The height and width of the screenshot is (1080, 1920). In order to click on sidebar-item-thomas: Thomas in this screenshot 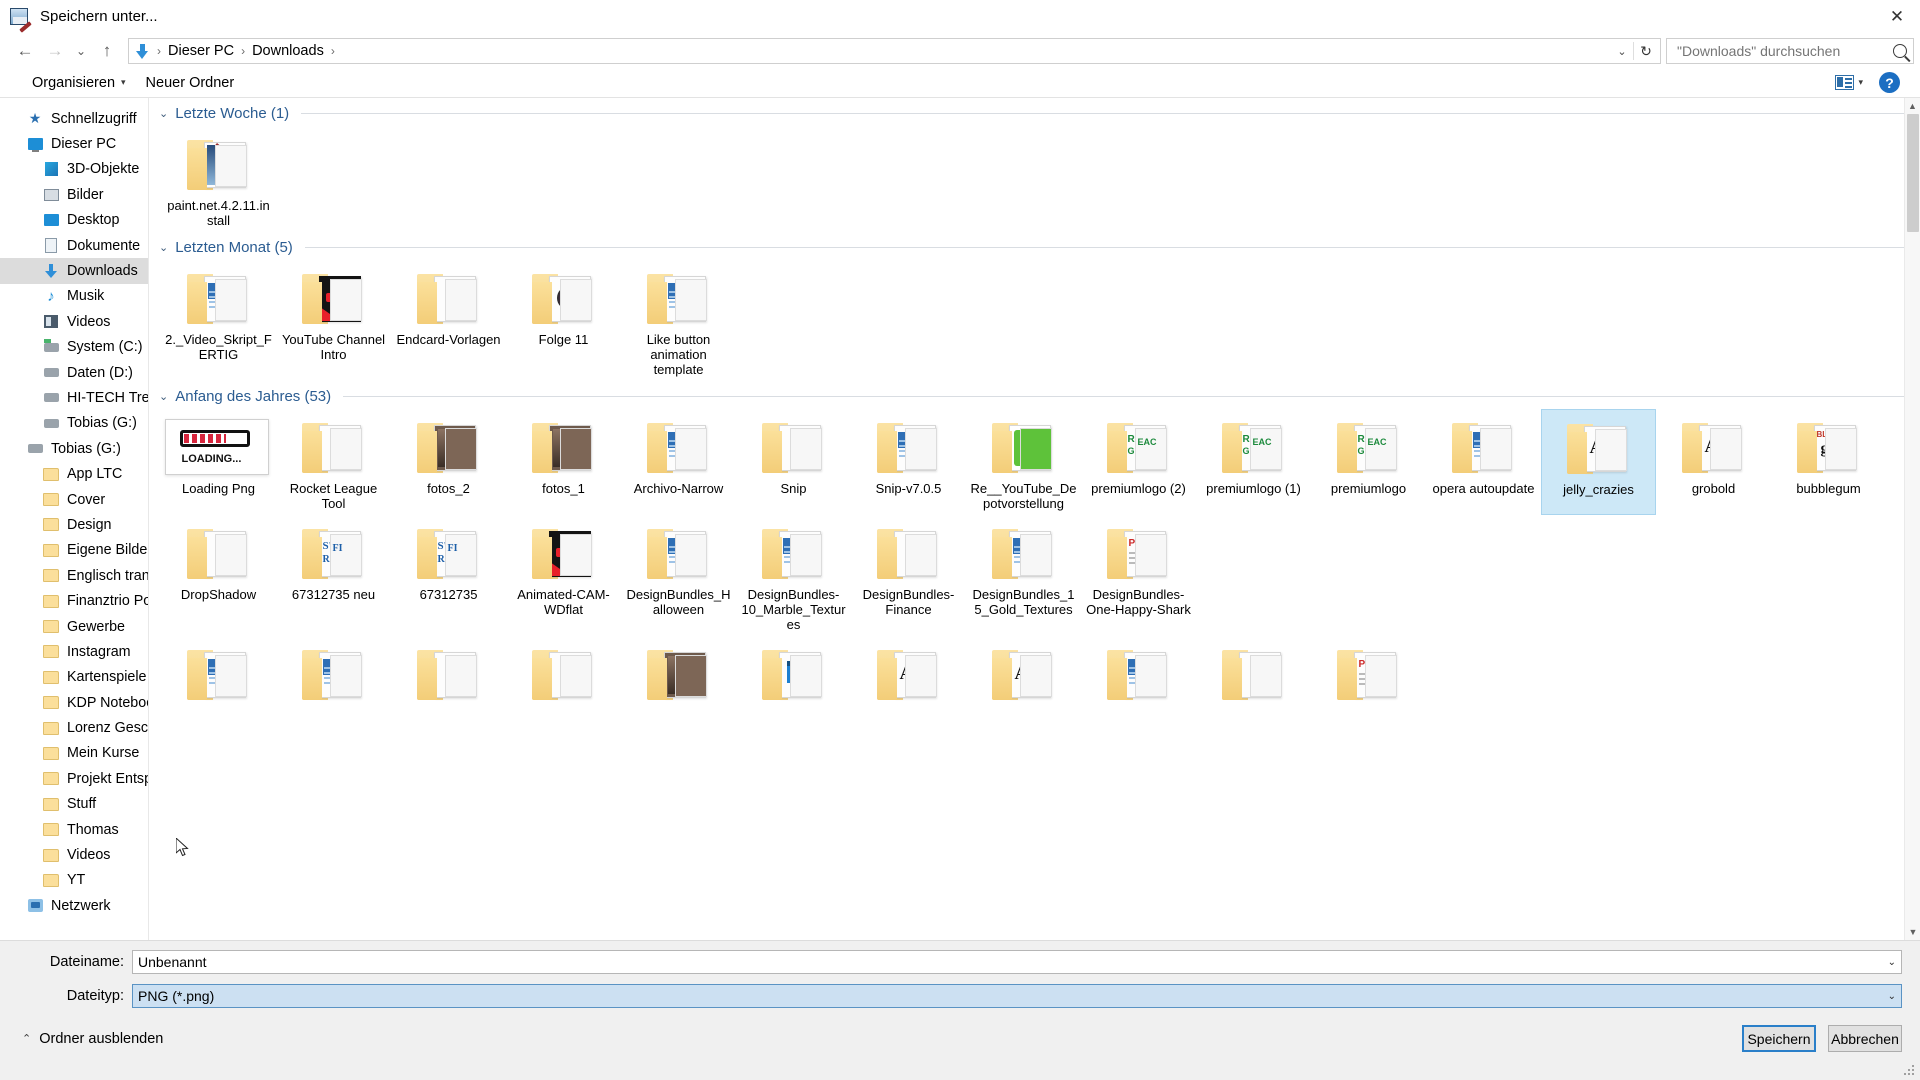, I will do `click(74, 829)`.